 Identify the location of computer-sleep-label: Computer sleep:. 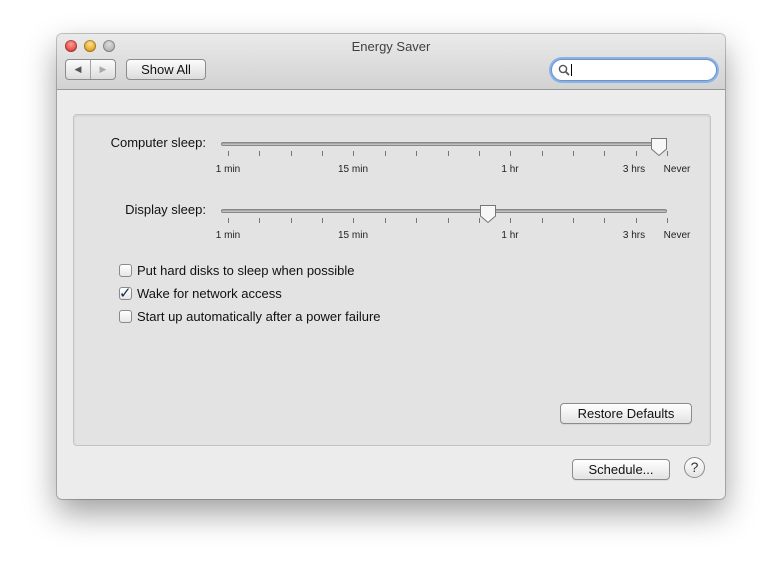
(158, 142).